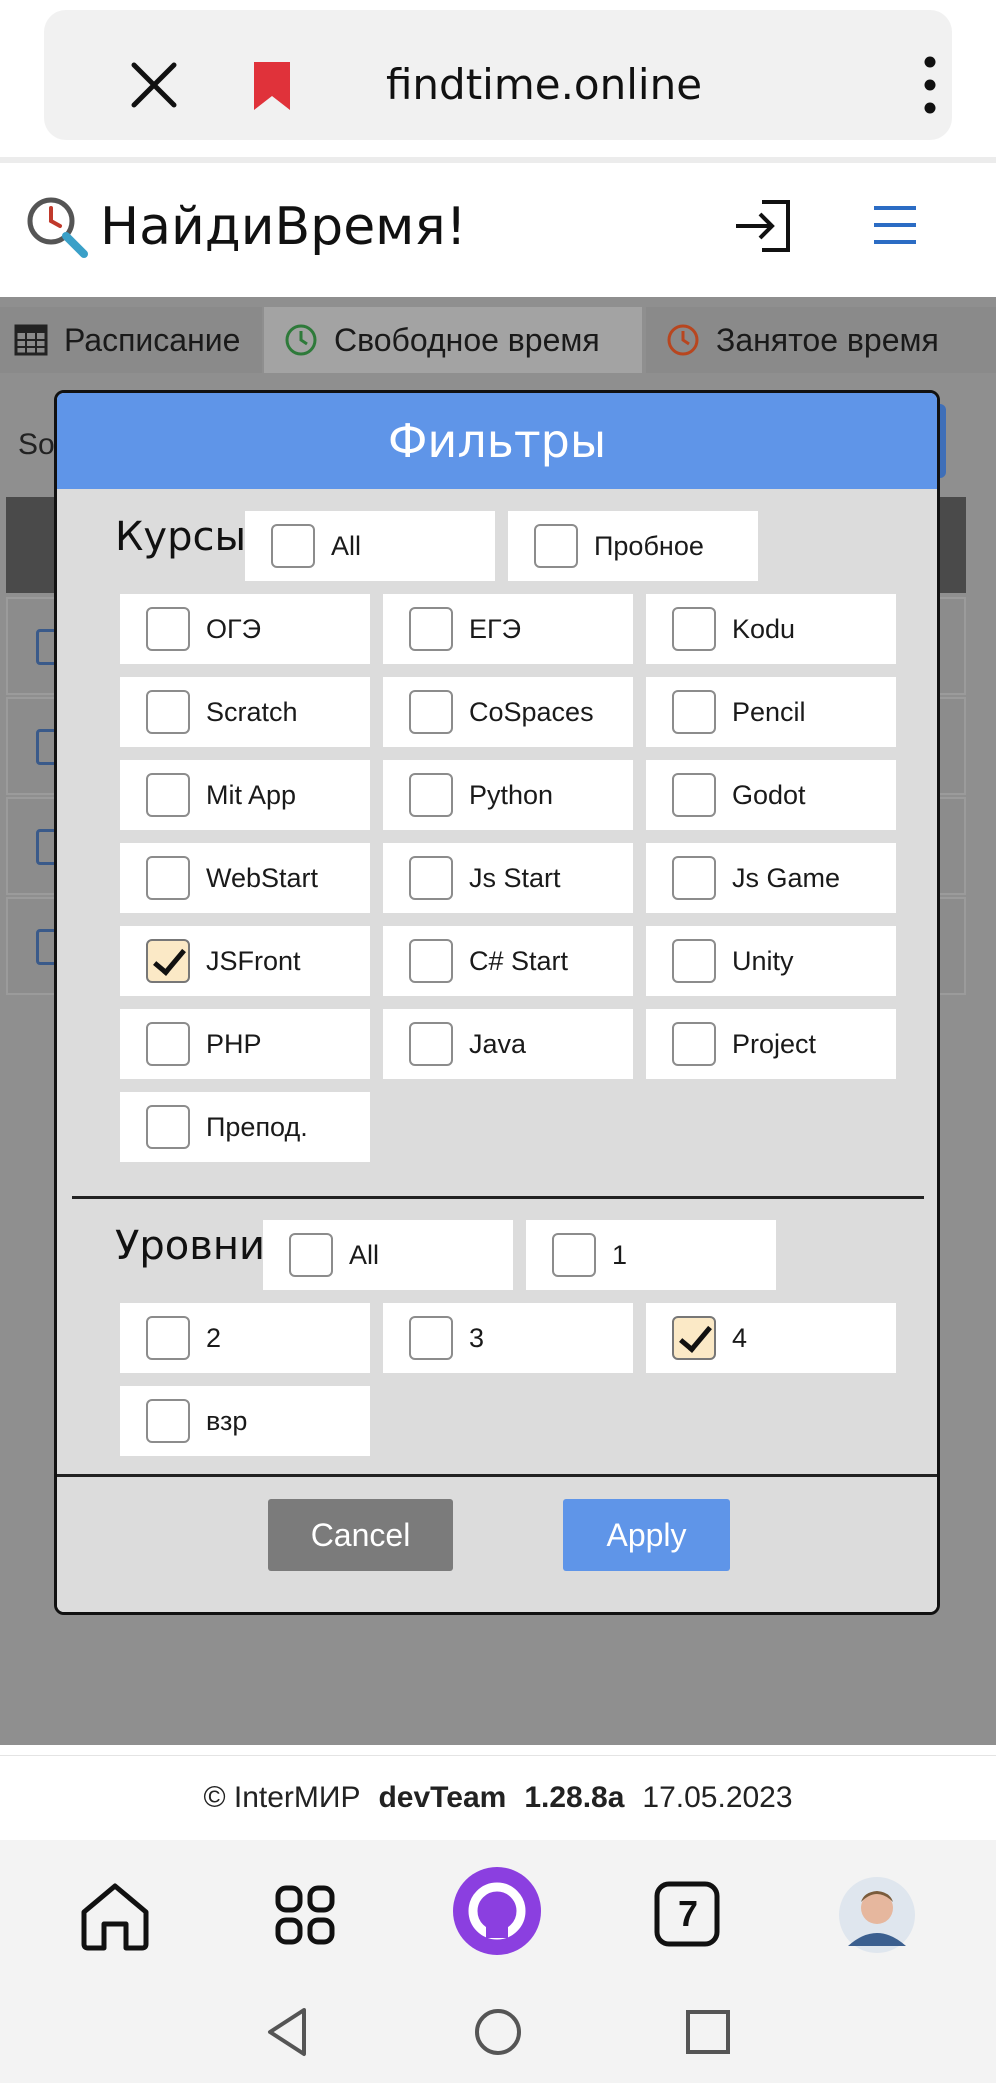 This screenshot has height=2083, width=996. What do you see at coordinates (877, 1915) in the screenshot?
I see `avatar` at bounding box center [877, 1915].